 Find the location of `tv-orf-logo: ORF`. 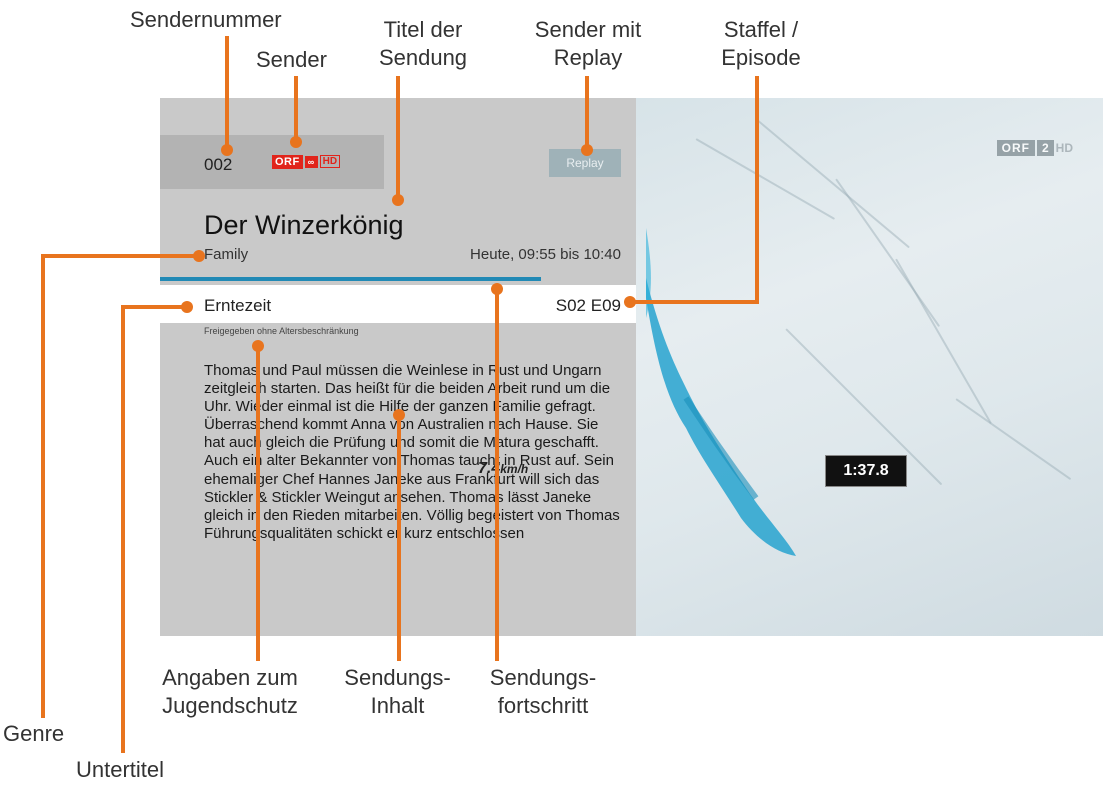

tv-orf-logo: ORF is located at coordinates (1015, 148).